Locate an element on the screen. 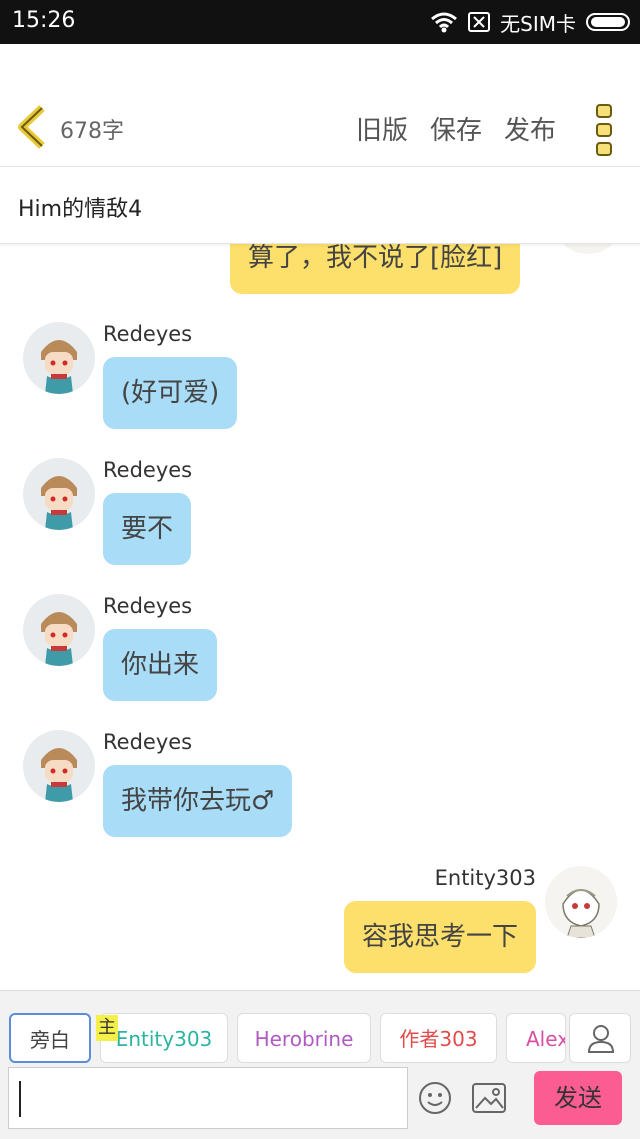 The height and width of the screenshot is (1139, 640). word-count: 678字 is located at coordinates (92, 131).